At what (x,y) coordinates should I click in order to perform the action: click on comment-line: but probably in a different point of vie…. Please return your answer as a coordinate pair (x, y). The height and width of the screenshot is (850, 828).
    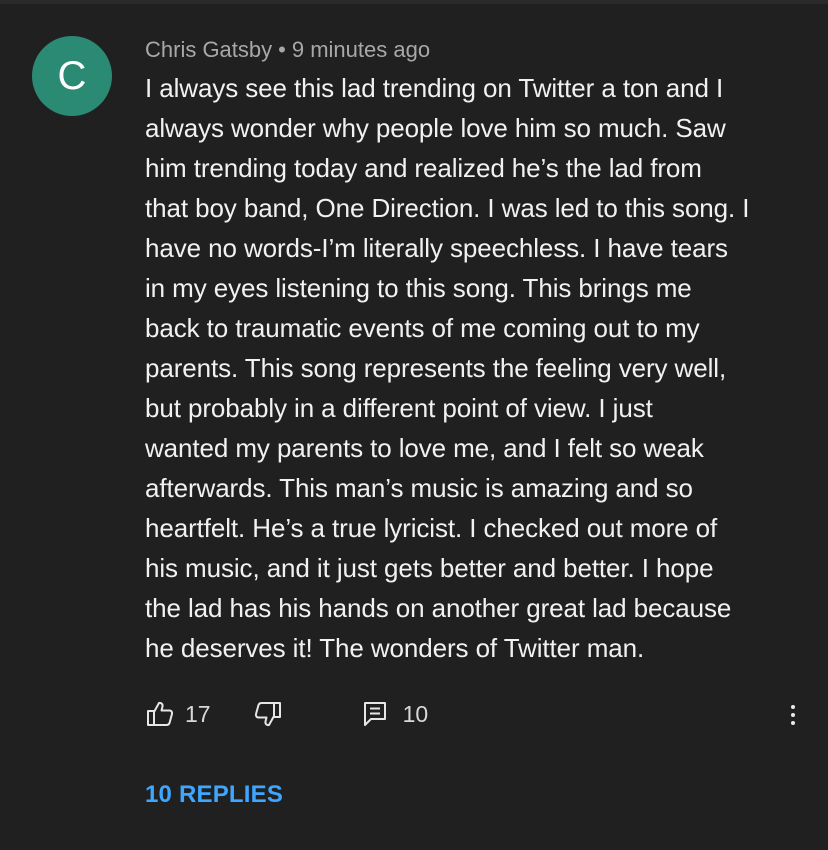
    Looking at the image, I should click on (399, 408).